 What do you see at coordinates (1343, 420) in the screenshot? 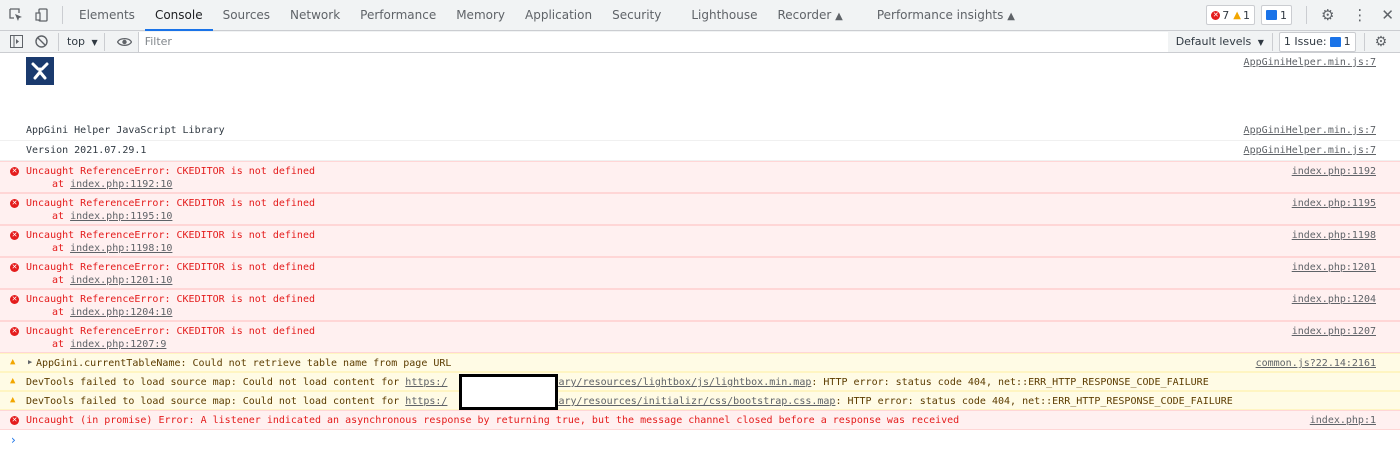
I see `source-link: index.php:1` at bounding box center [1343, 420].